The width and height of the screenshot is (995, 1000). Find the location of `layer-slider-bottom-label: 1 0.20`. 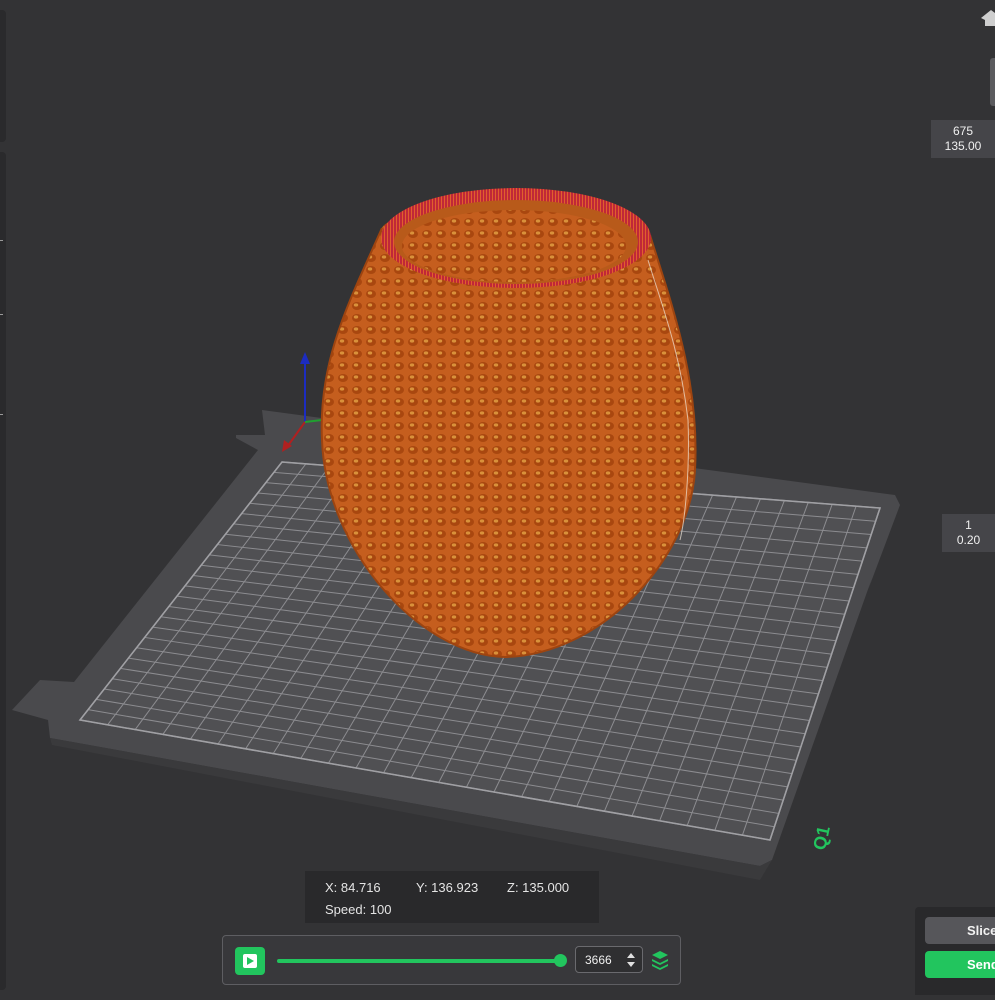

layer-slider-bottom-label: 1 0.20 is located at coordinates (968, 533).